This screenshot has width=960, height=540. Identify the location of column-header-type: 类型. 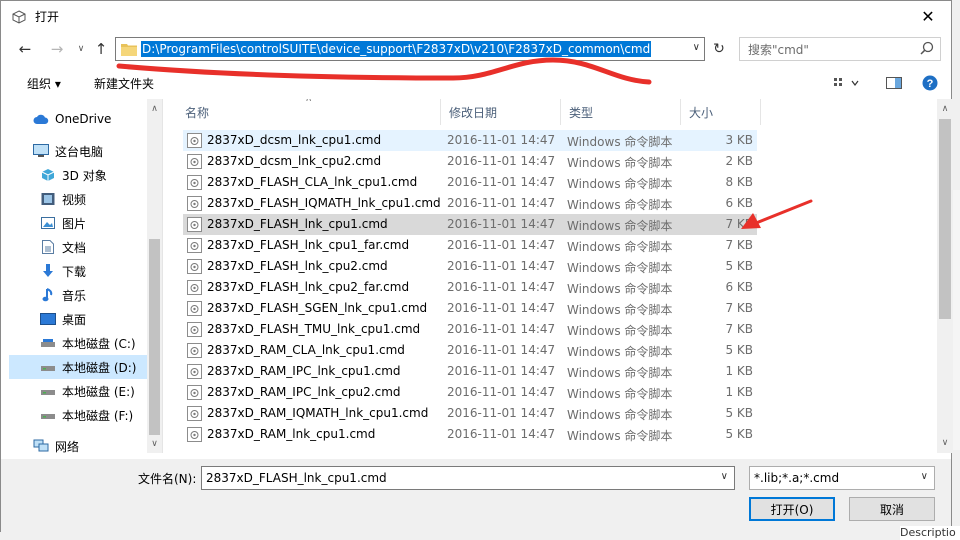
(621, 112).